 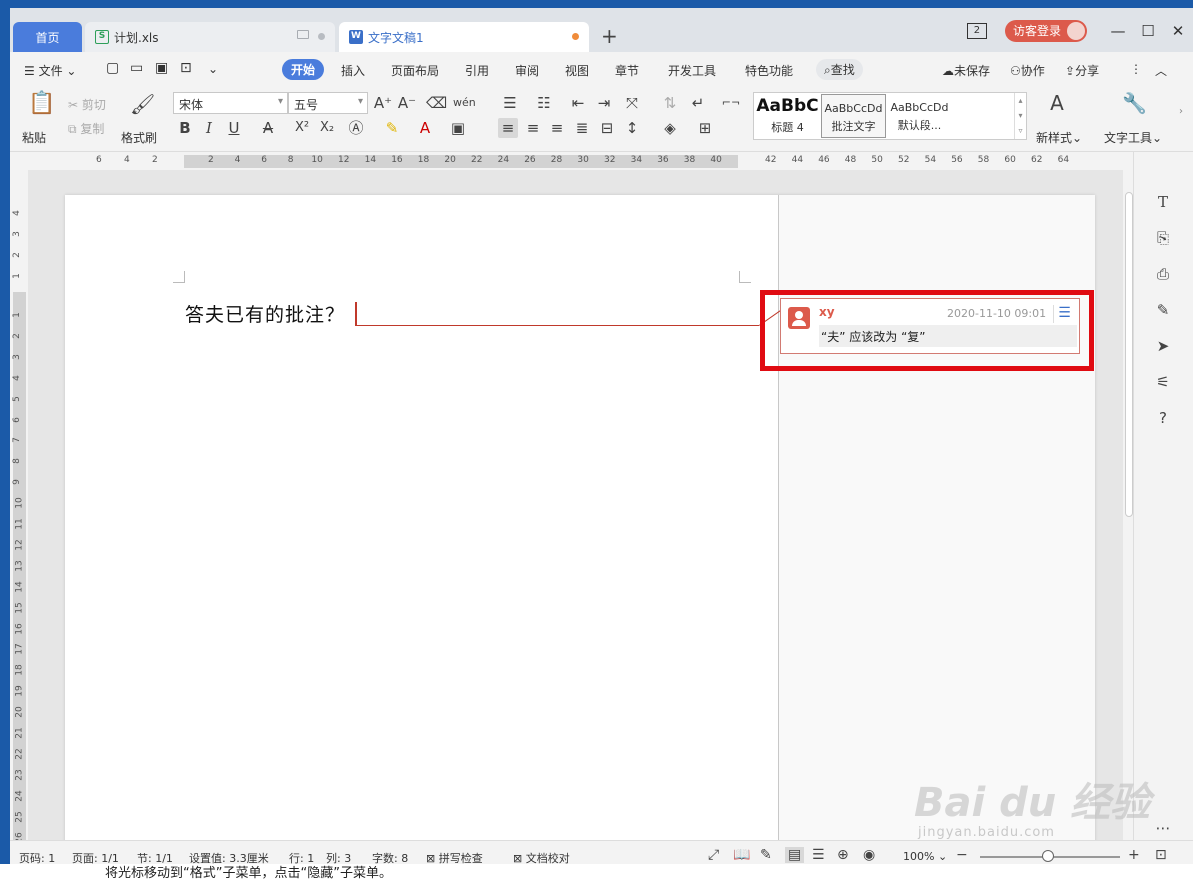 What do you see at coordinates (1129, 354) in the screenshot?
I see `scrollbar-thumb` at bounding box center [1129, 354].